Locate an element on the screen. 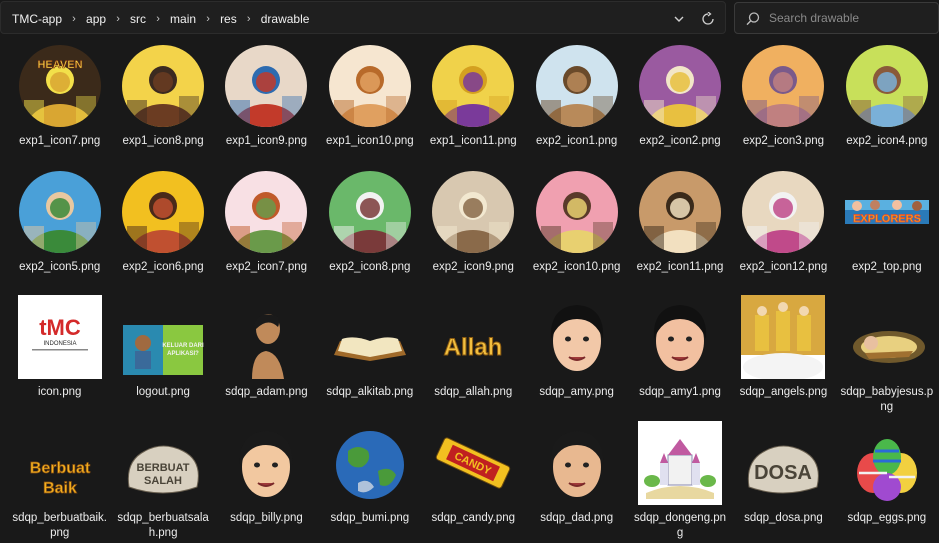 This screenshot has width=939, height=543. file-name: sdqp_berbuatsalah.png is located at coordinates (163, 525).